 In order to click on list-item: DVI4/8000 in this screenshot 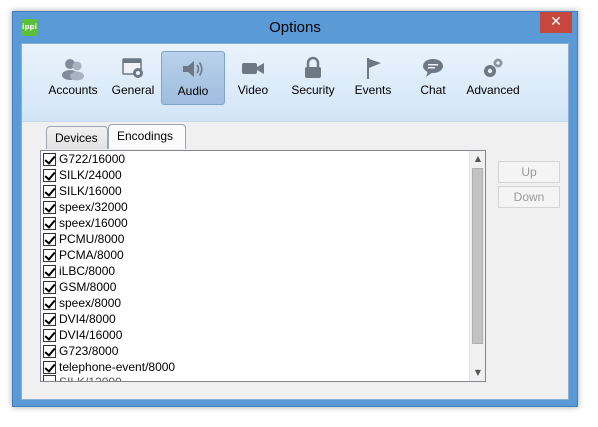, I will do `click(255, 319)`.